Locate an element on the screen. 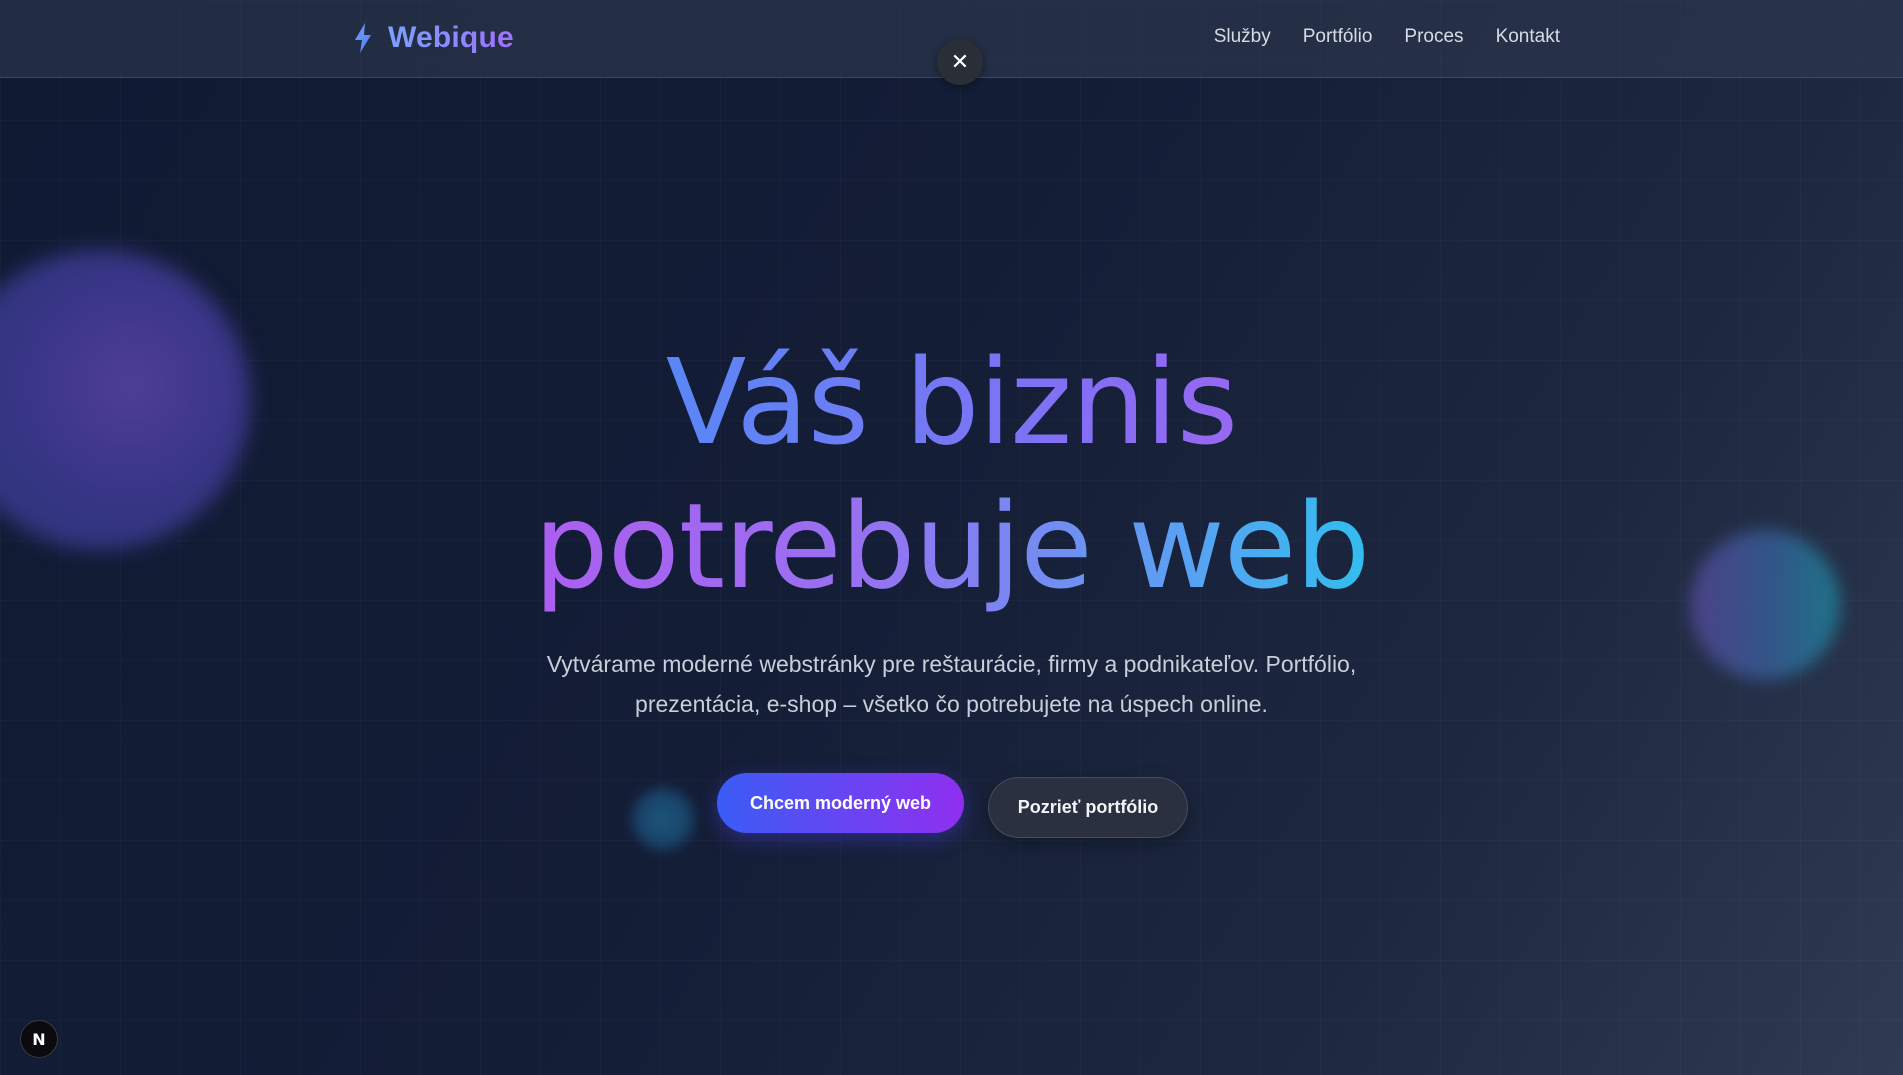  close-button: ✕ is located at coordinates (960, 62).